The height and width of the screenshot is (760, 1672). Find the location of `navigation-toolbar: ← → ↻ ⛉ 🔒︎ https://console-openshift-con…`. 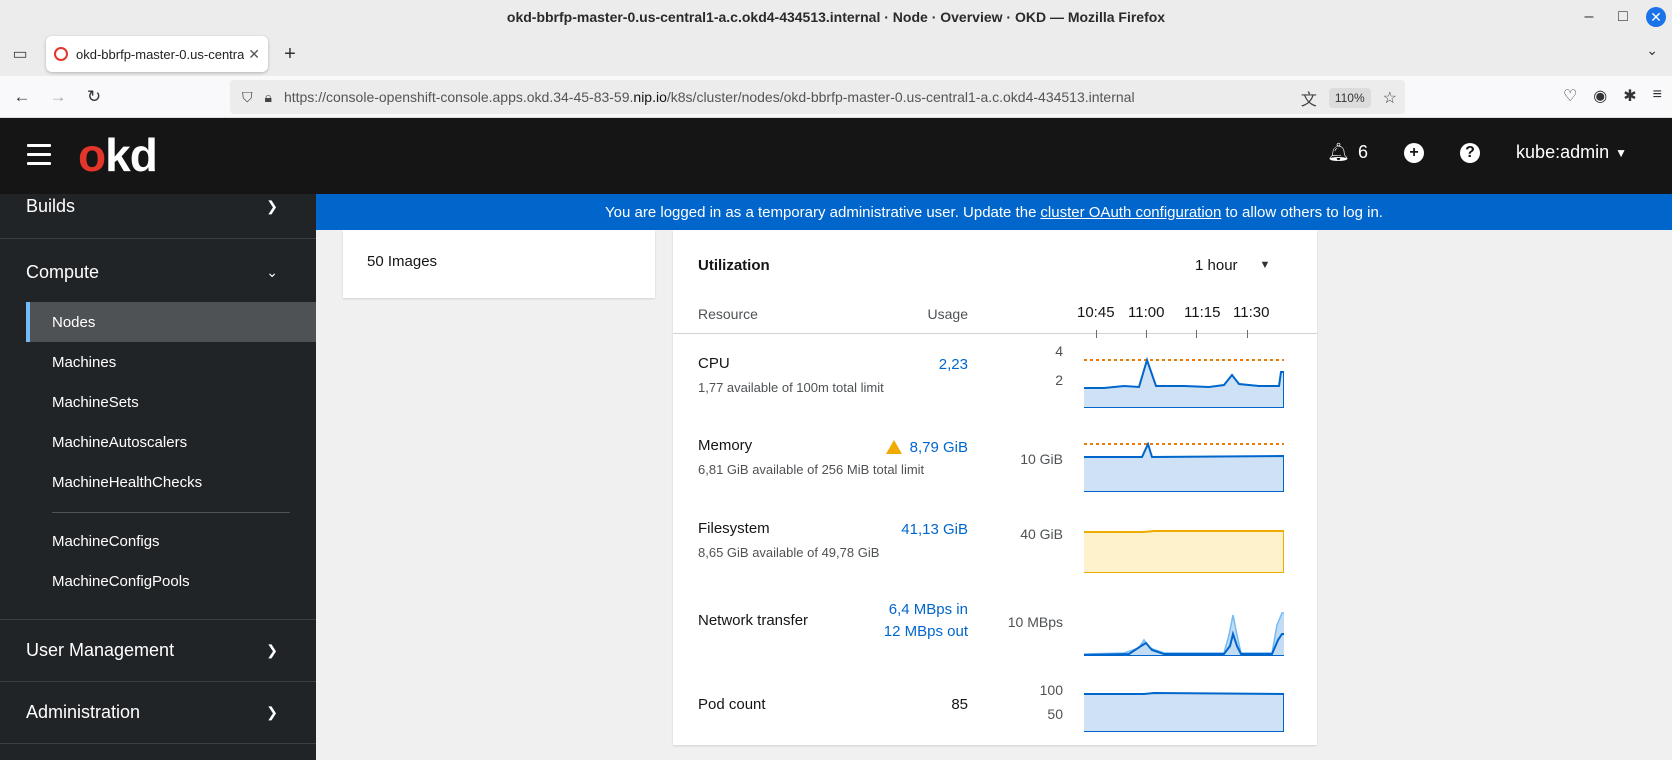

navigation-toolbar: ← → ↻ ⛉ 🔒︎ https://console-openshift-con… is located at coordinates (836, 97).